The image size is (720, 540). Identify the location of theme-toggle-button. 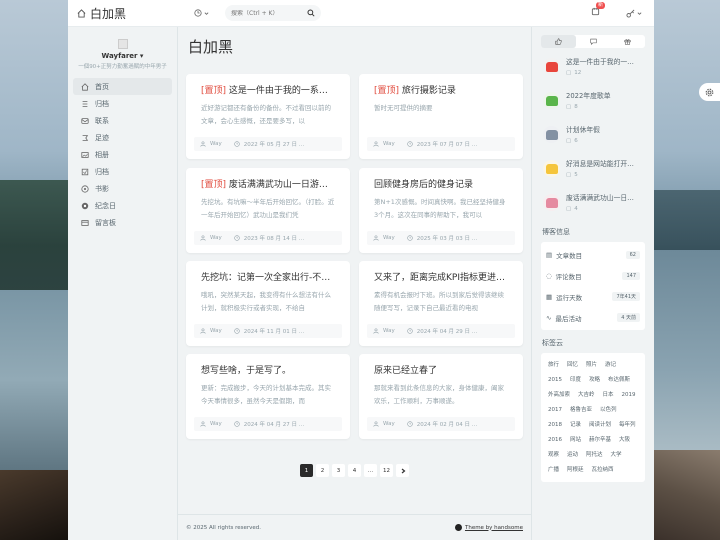
(201, 13).